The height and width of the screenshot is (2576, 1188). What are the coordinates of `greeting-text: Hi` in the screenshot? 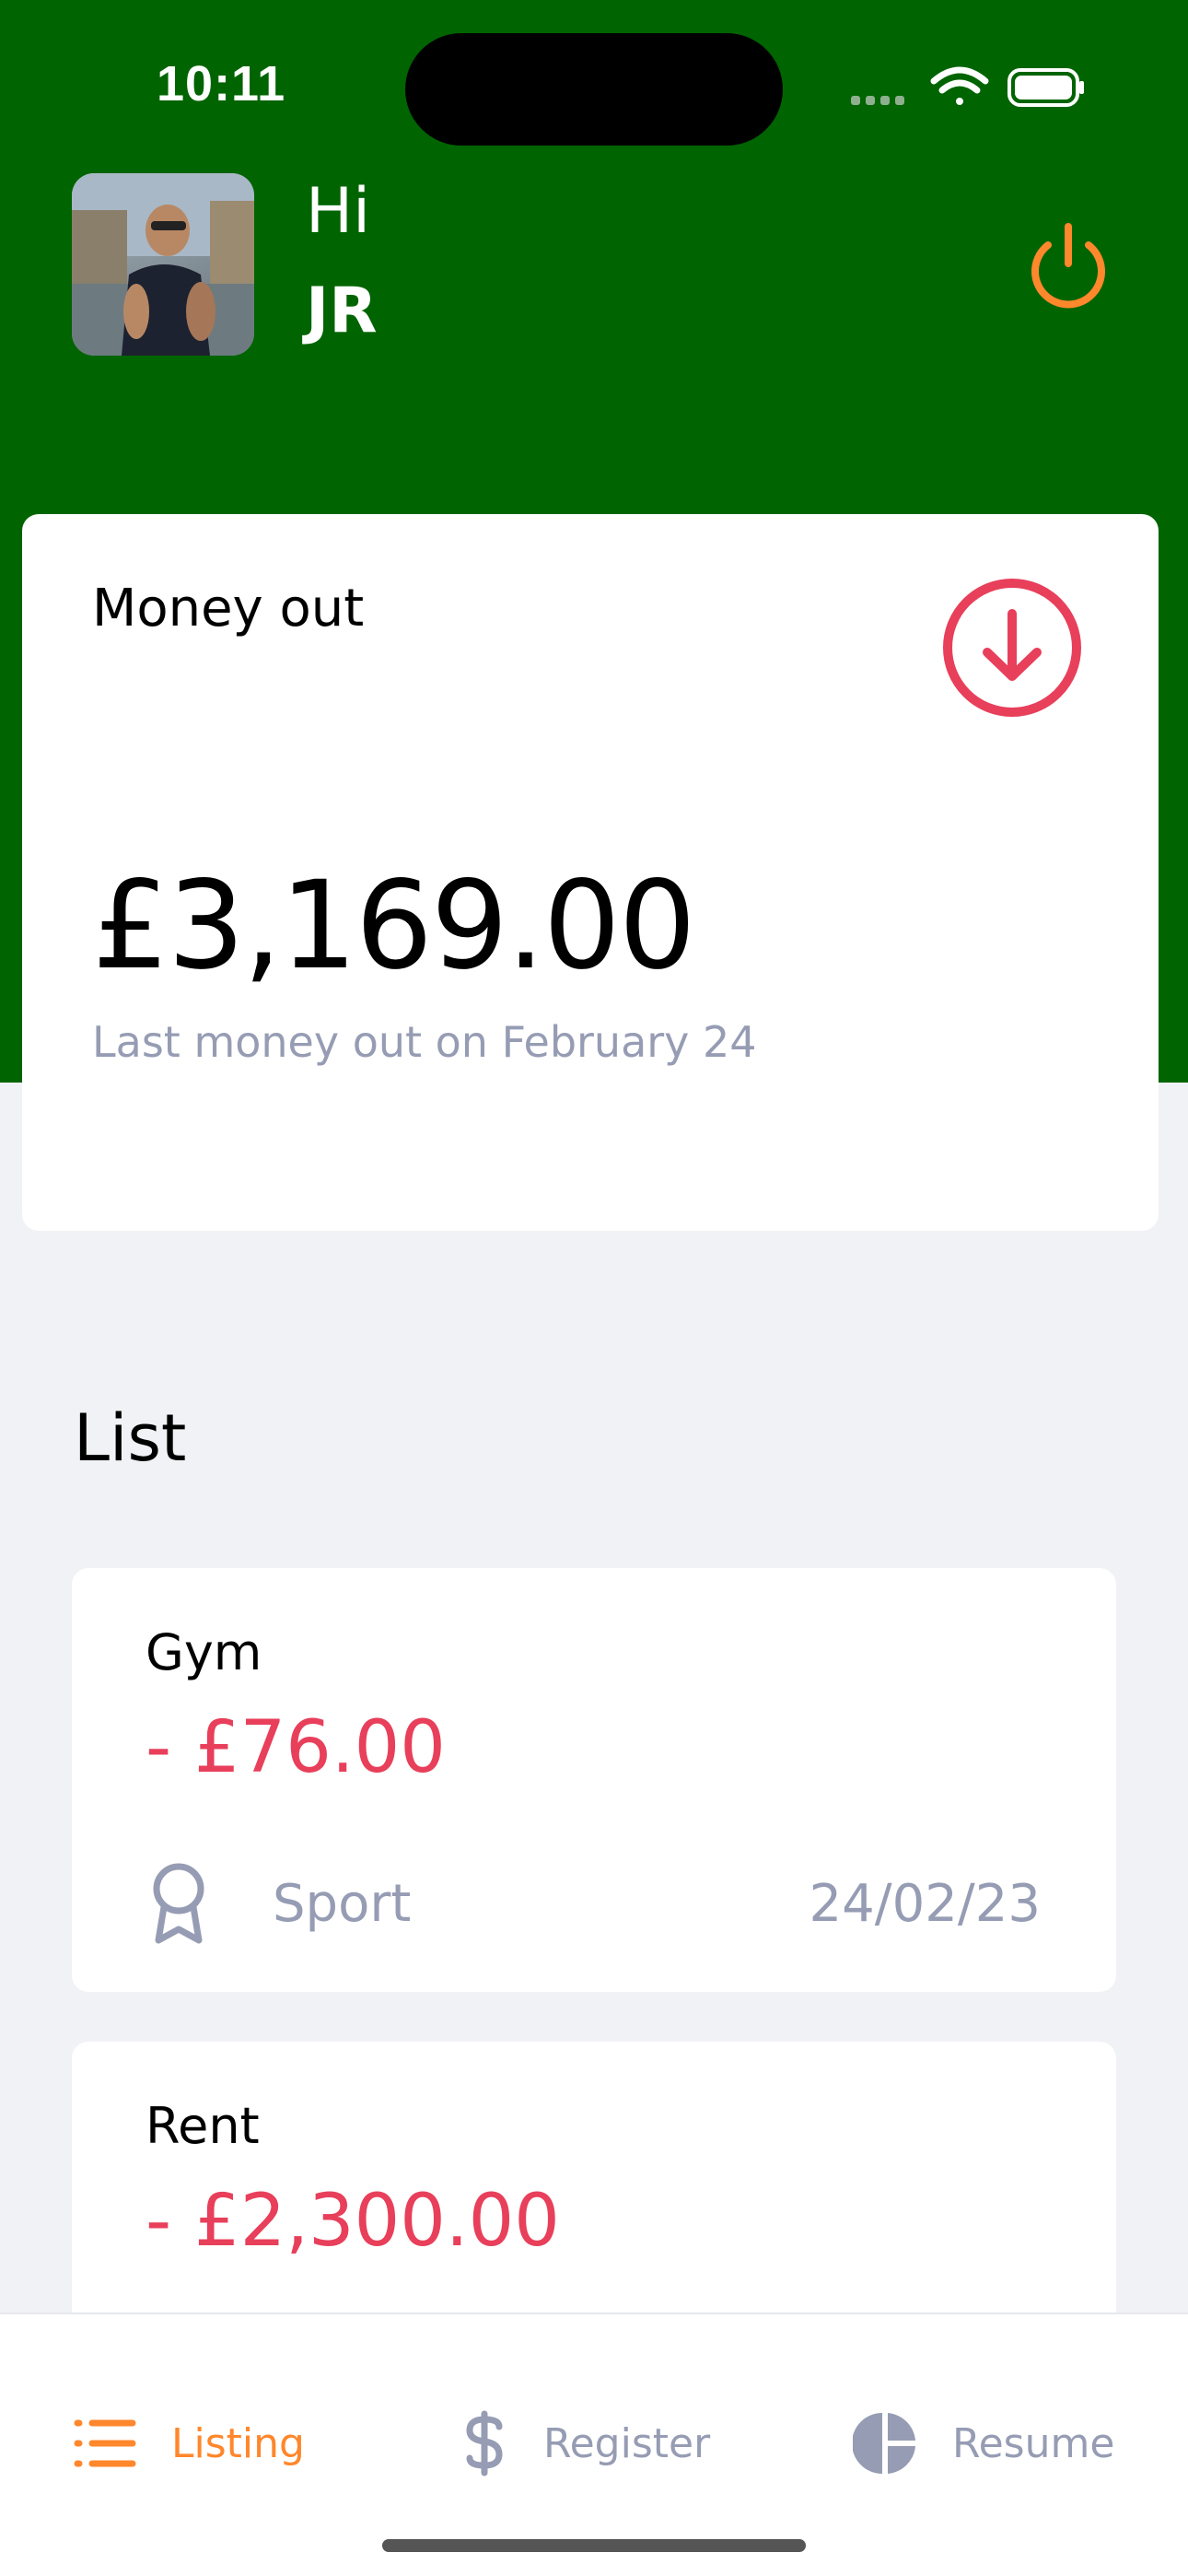 It's located at (338, 211).